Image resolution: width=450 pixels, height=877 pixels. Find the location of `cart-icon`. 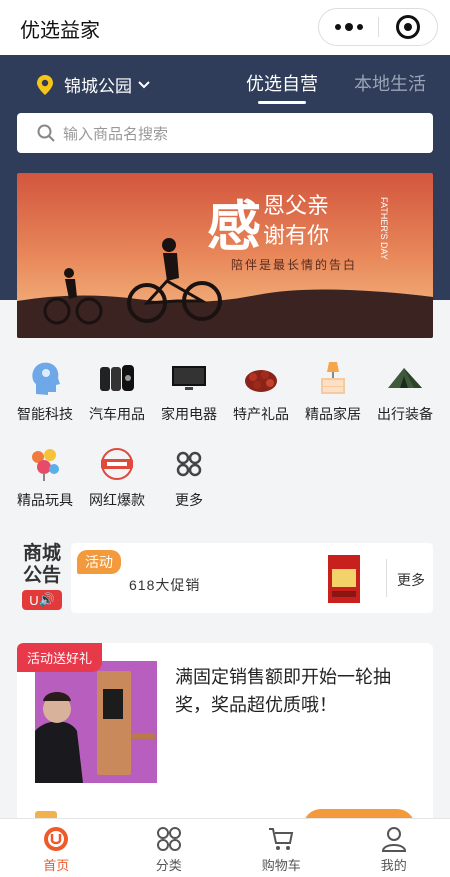

cart-icon is located at coordinates (281, 839).